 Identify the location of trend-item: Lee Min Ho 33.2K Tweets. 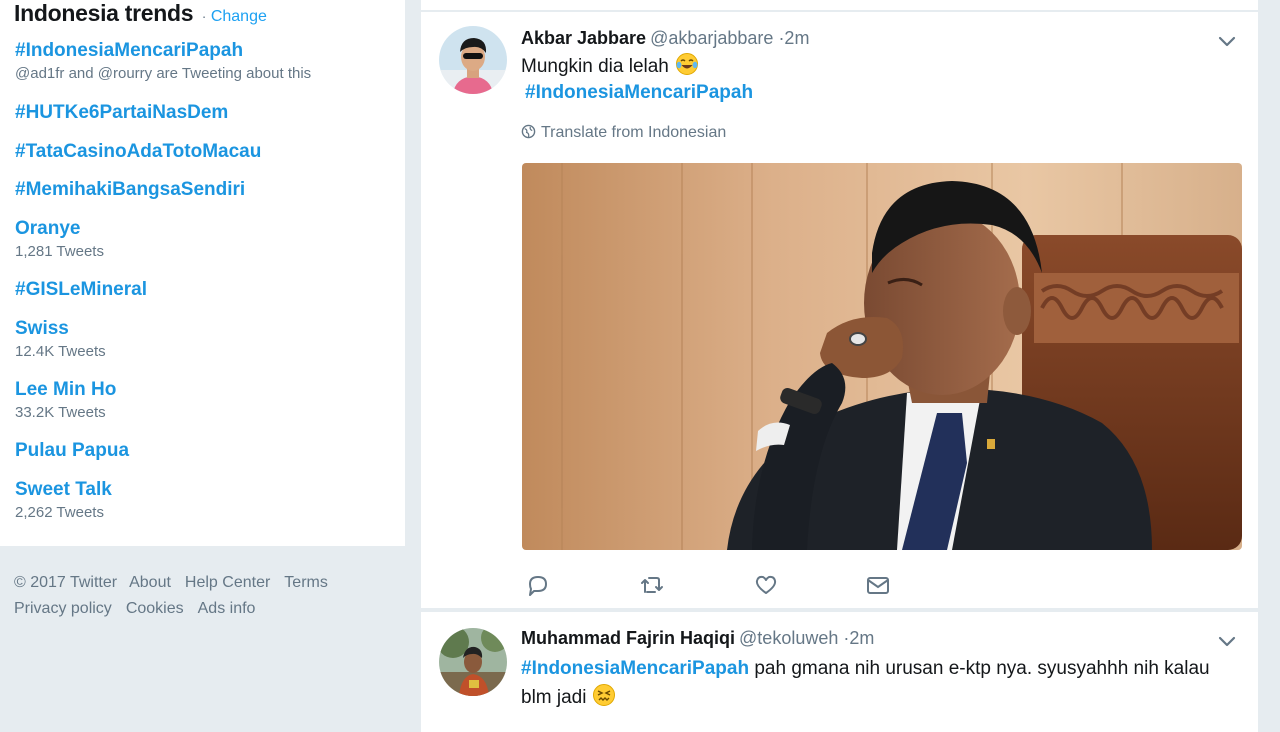
(65, 401).